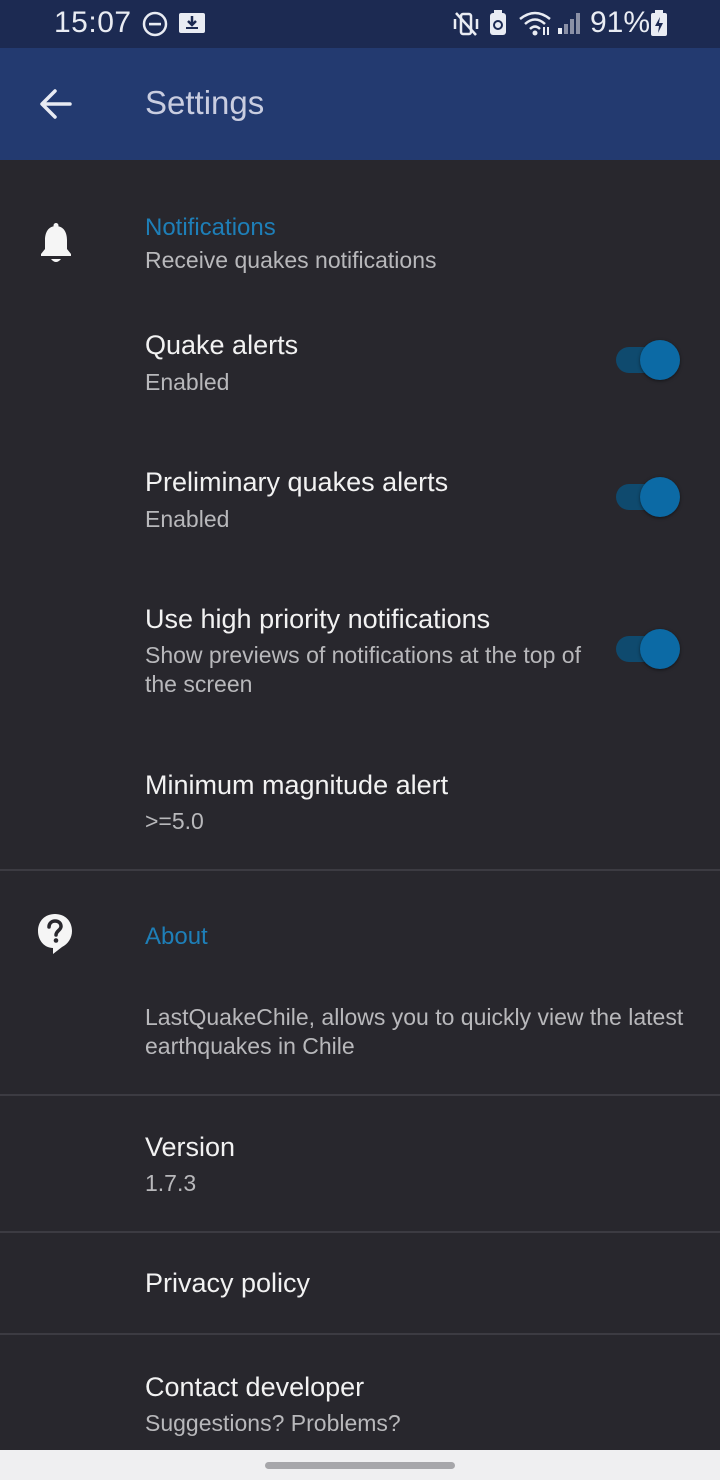  I want to click on notifications-category-title: Notifications, so click(210, 227).